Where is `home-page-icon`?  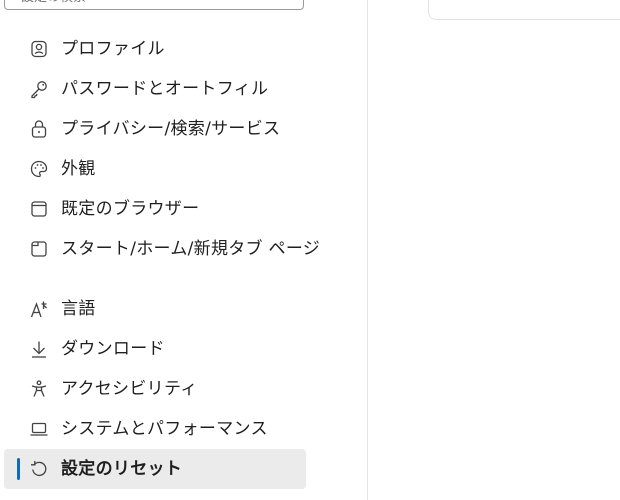
home-page-icon is located at coordinates (39, 249).